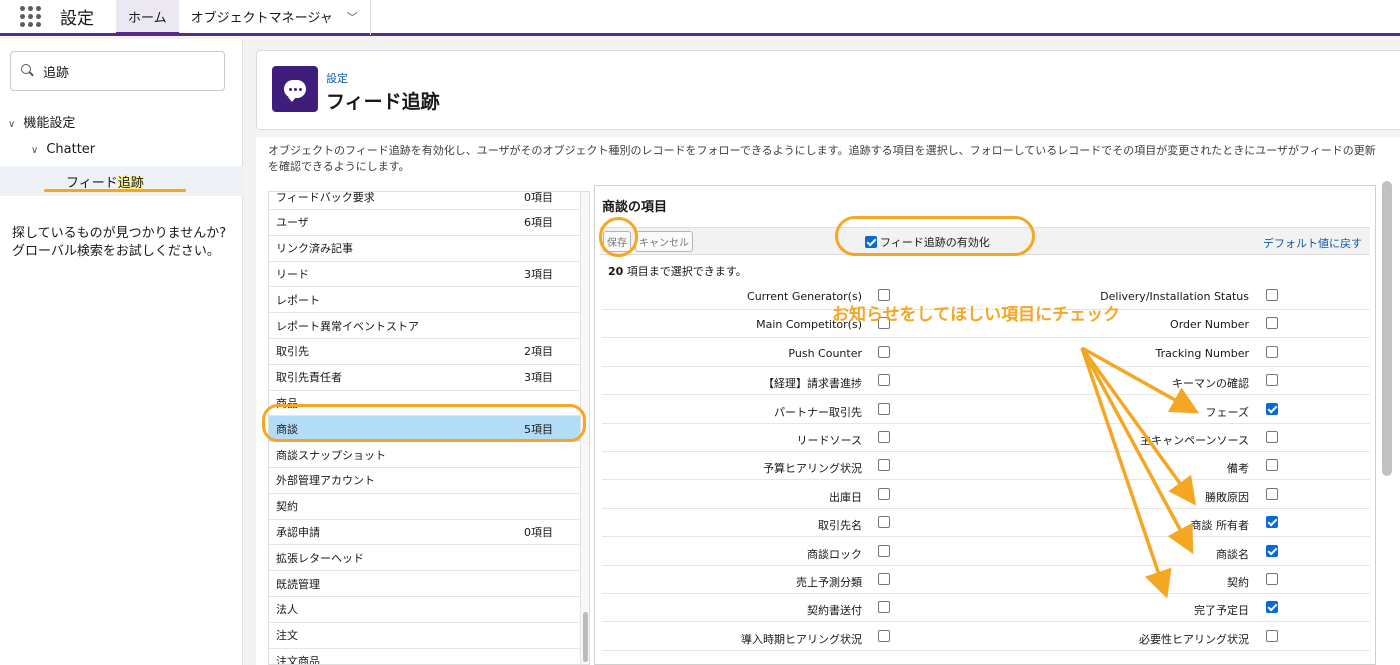 The height and width of the screenshot is (665, 1400). I want to click on tree-item-label: Chatter, so click(71, 149).